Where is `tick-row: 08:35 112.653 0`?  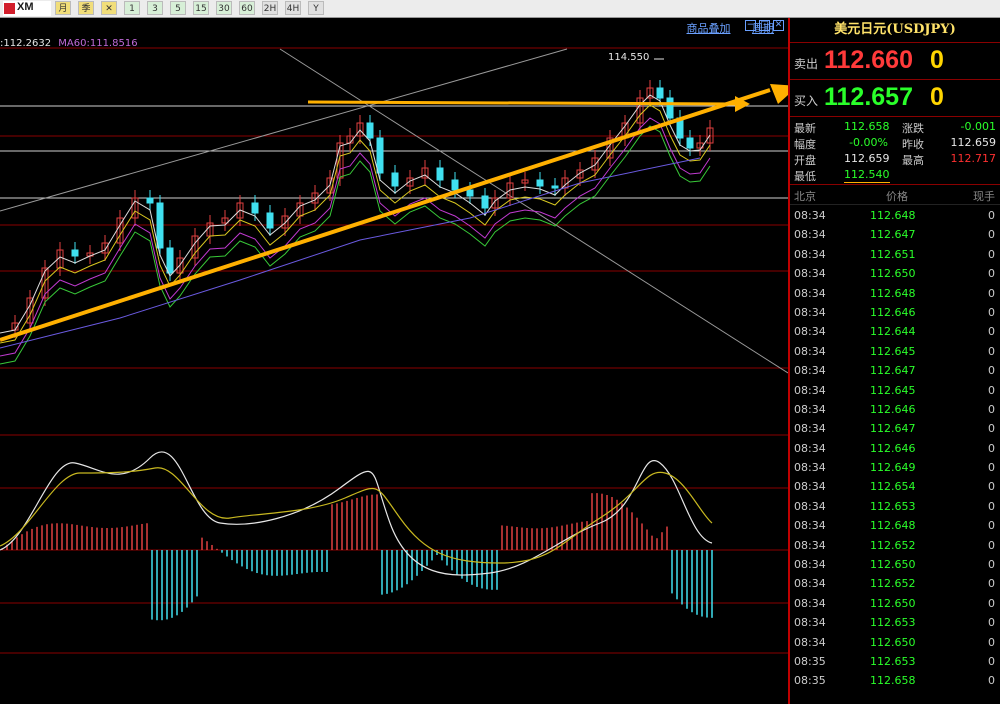 tick-row: 08:35 112.653 0 is located at coordinates (895, 660).